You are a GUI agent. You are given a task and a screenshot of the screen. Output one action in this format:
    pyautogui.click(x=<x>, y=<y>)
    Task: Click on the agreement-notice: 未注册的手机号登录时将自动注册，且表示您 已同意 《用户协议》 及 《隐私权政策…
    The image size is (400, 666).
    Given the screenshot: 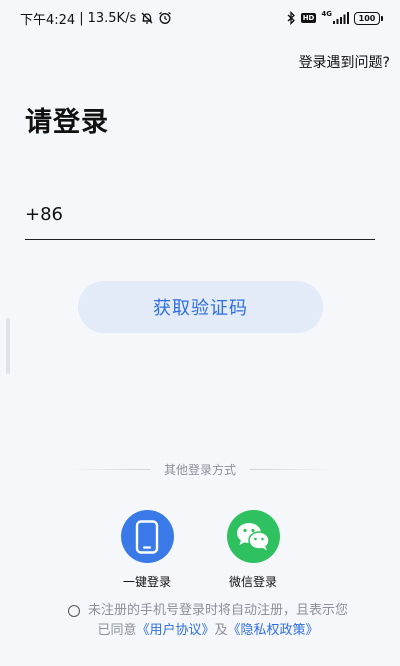 What is the action you would take?
    pyautogui.click(x=208, y=621)
    